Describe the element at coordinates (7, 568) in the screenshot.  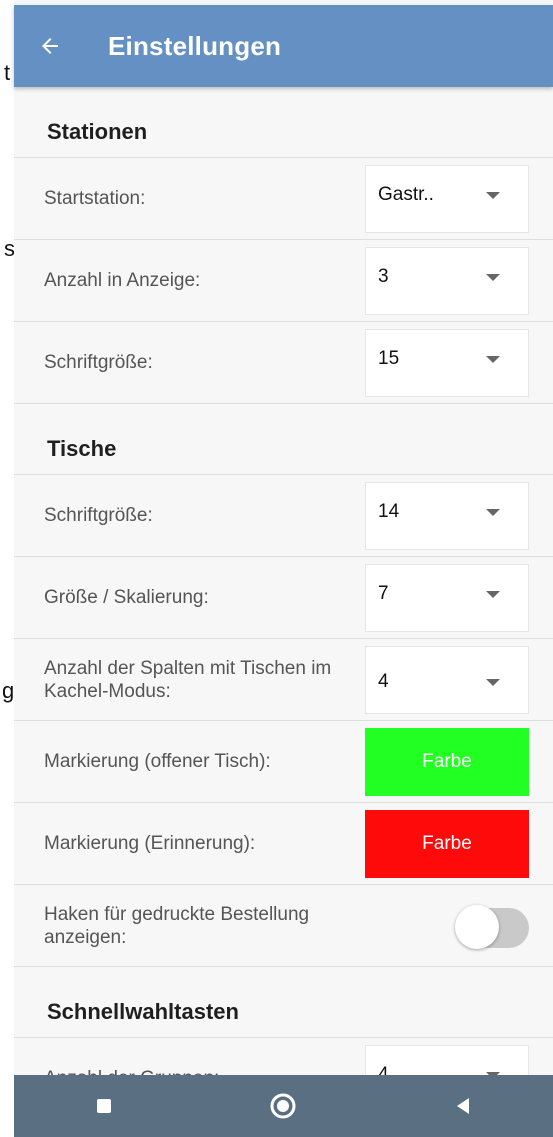
I see `background-strip: t s g` at that location.